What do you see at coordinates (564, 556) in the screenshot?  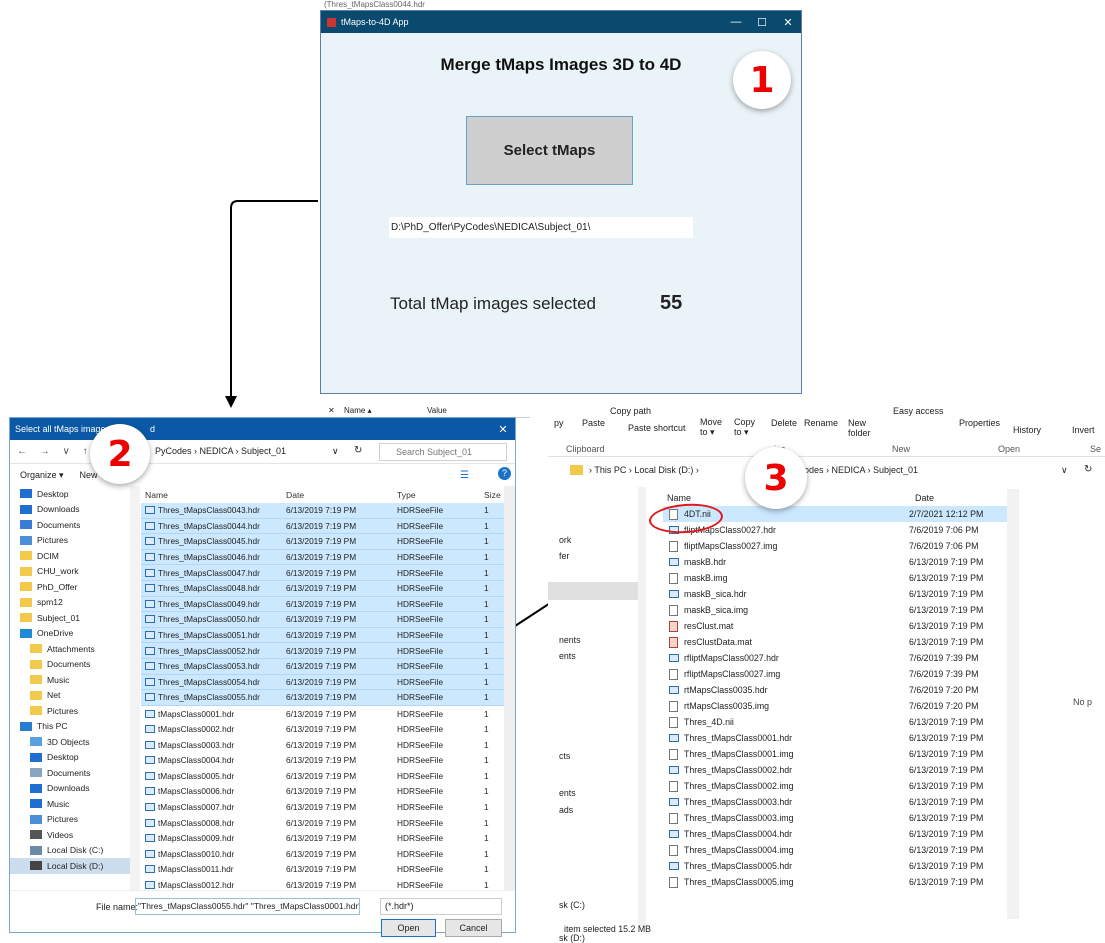 I see `nav-item-label: fer` at bounding box center [564, 556].